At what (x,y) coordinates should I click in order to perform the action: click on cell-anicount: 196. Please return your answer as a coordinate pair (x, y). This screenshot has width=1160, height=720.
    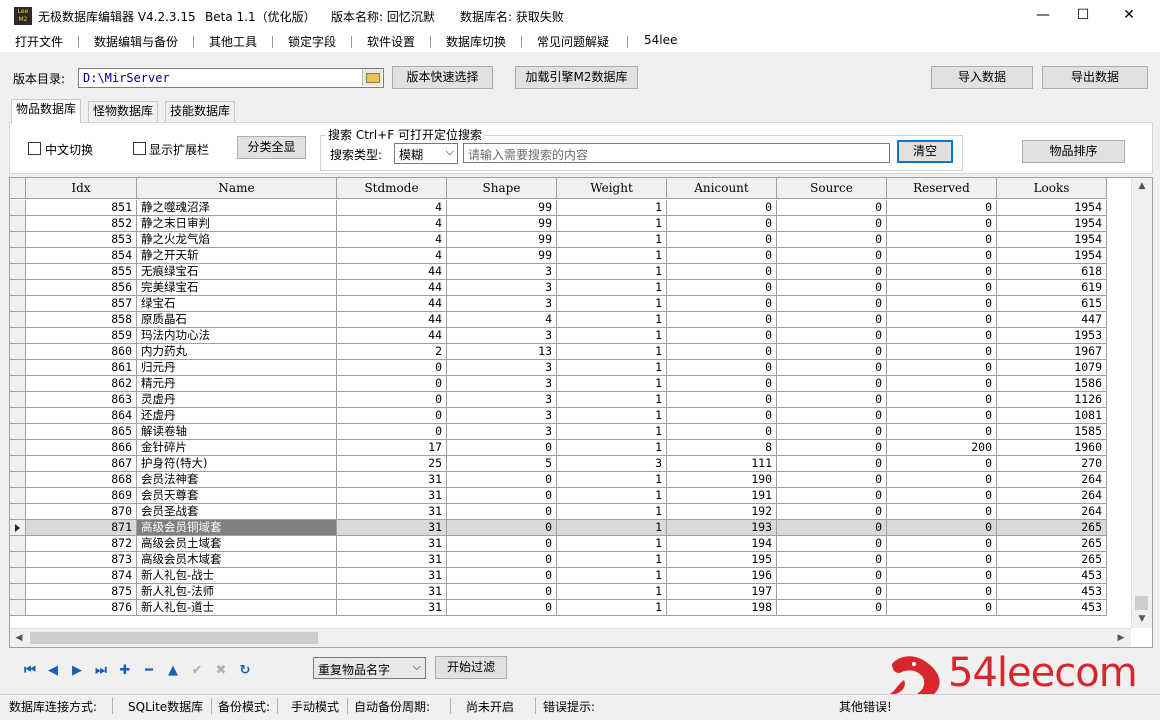
    Looking at the image, I should click on (722, 576).